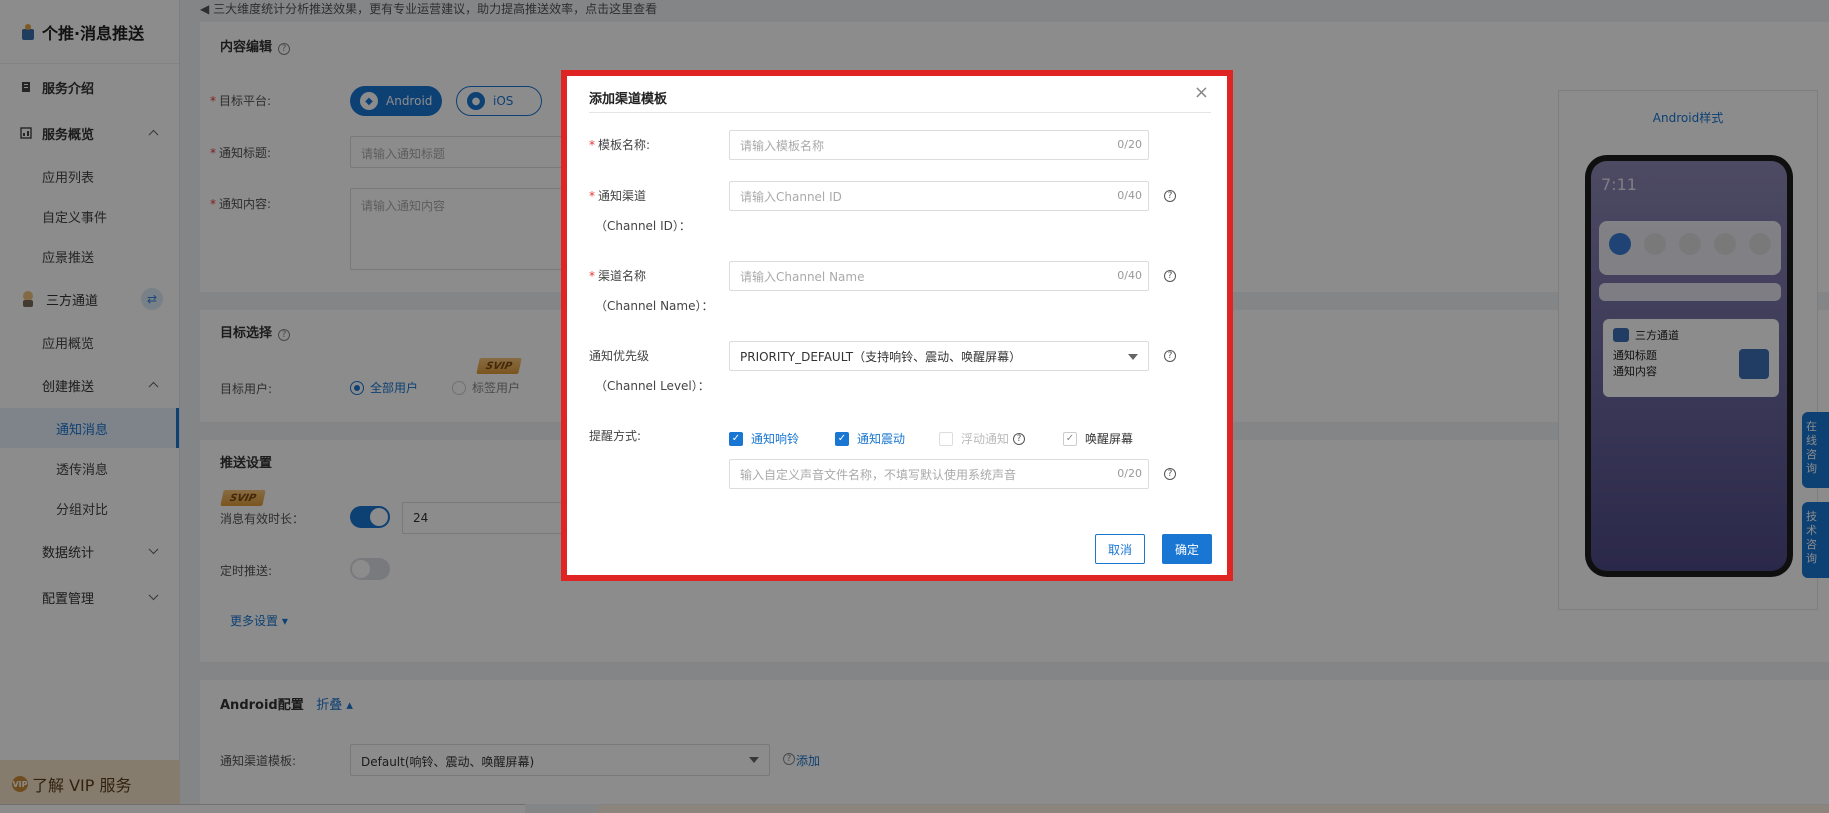 The height and width of the screenshot is (813, 1829). Describe the element at coordinates (643, 226) in the screenshot. I see `channel-id-sublabel: （Channel ID）：` at that location.